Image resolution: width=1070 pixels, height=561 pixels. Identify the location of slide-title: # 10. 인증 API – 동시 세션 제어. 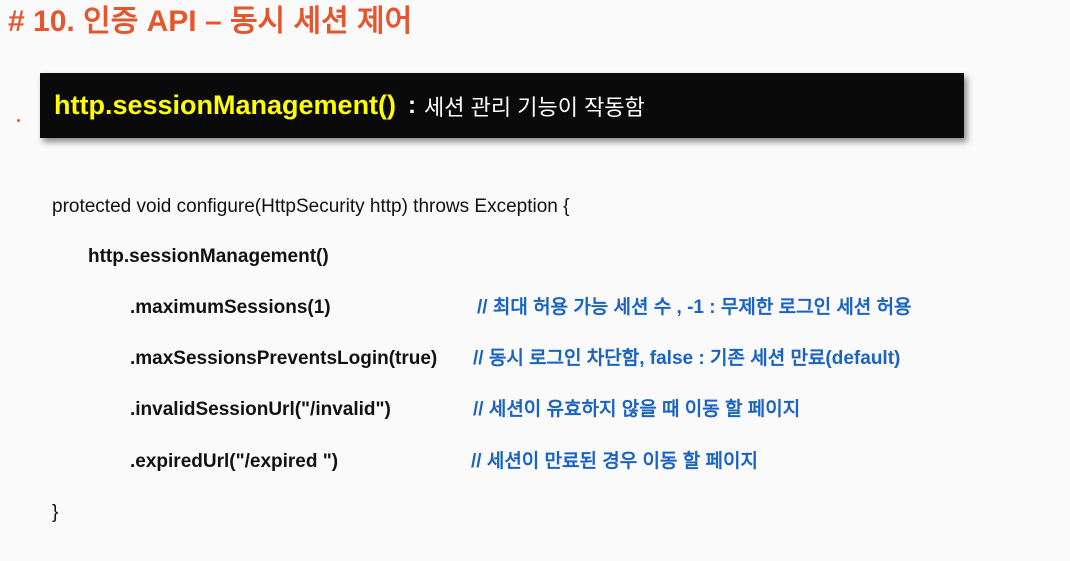
(210, 21).